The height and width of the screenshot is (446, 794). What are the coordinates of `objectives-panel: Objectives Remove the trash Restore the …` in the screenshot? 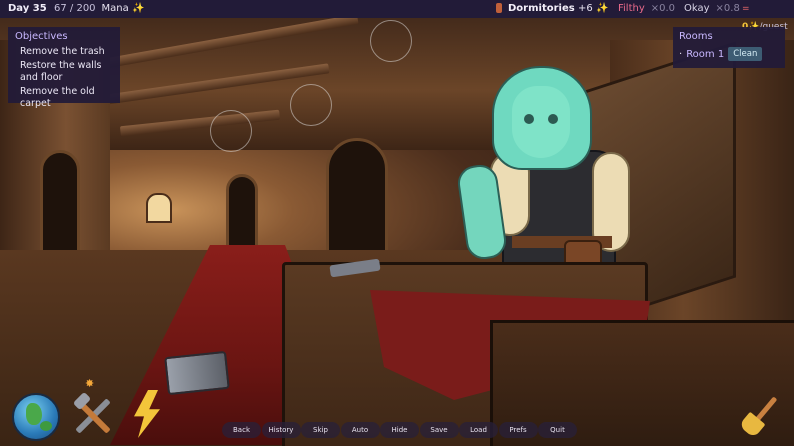 It's located at (64, 68).